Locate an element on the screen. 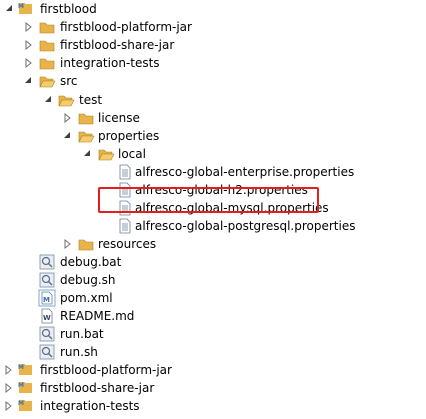  tree-label: firstblood is located at coordinates (68, 9).